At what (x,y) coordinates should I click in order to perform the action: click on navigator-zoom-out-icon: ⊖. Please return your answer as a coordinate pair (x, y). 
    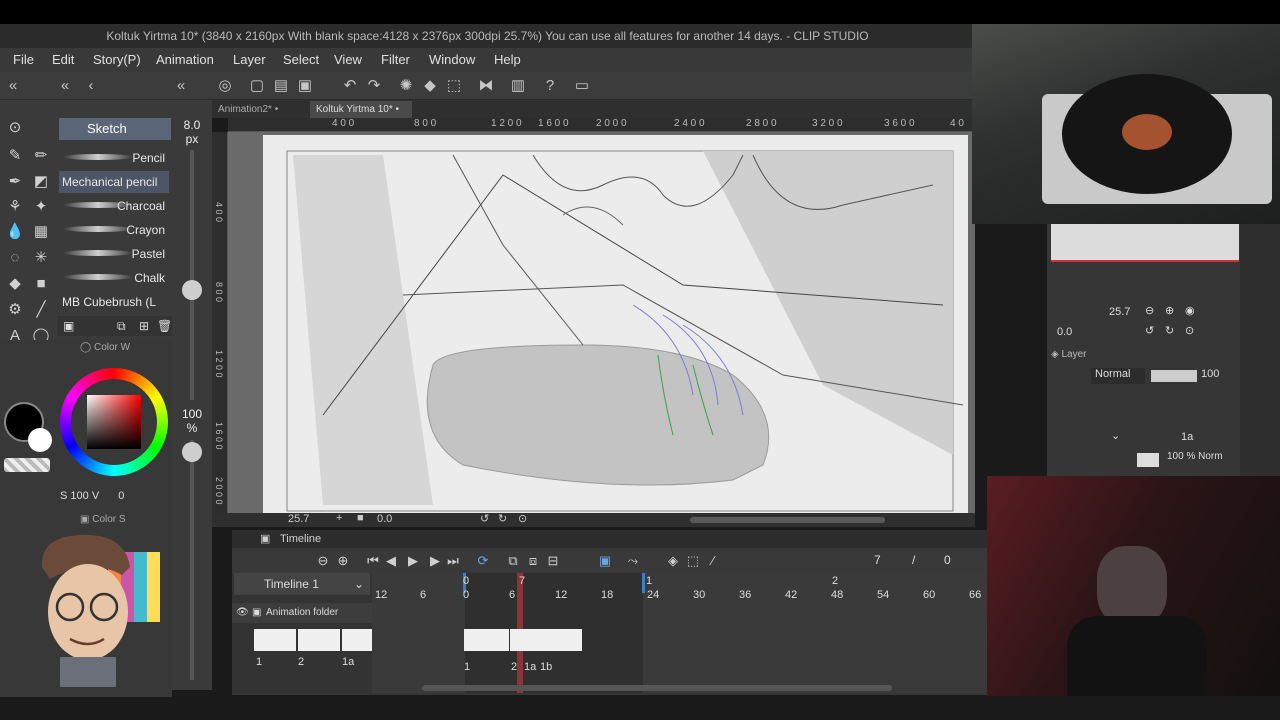
    Looking at the image, I should click on (1149, 310).